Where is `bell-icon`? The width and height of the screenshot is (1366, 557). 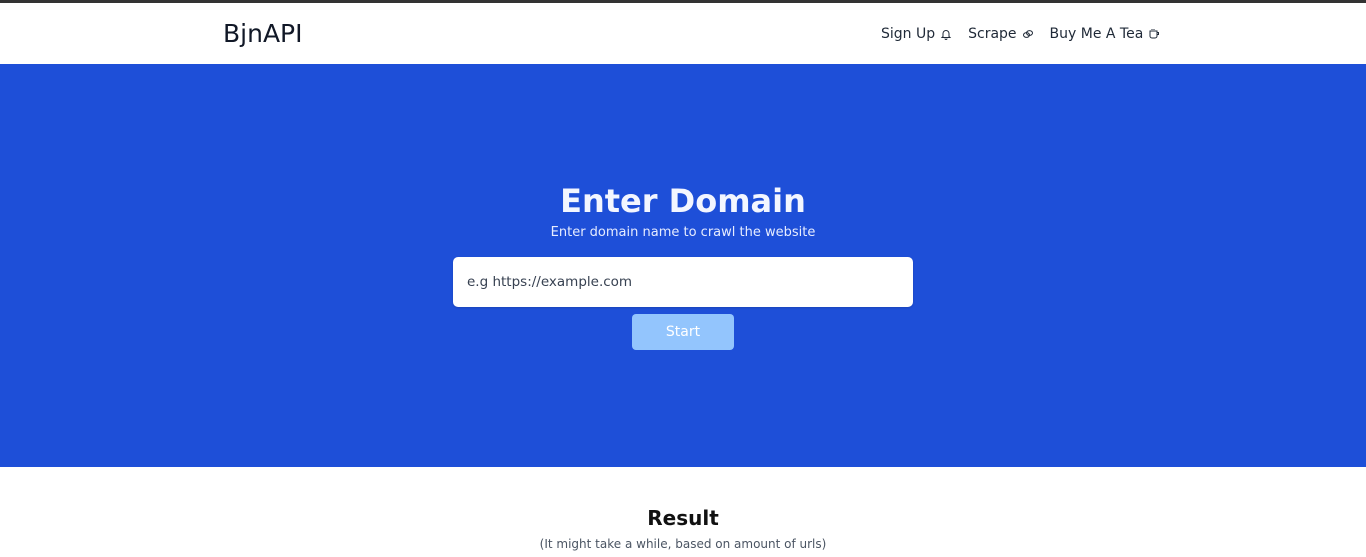
bell-icon is located at coordinates (946, 35).